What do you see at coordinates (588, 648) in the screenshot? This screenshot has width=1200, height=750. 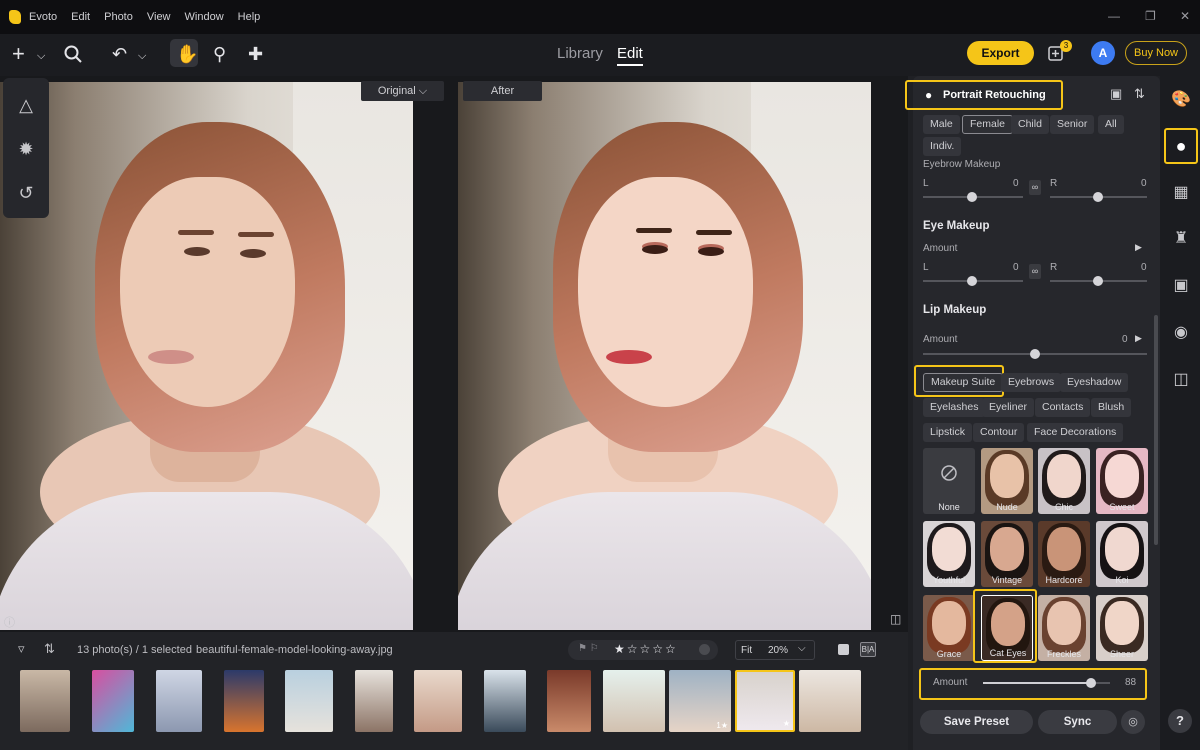 I see `flag-icon: ⚑ ⚐` at bounding box center [588, 648].